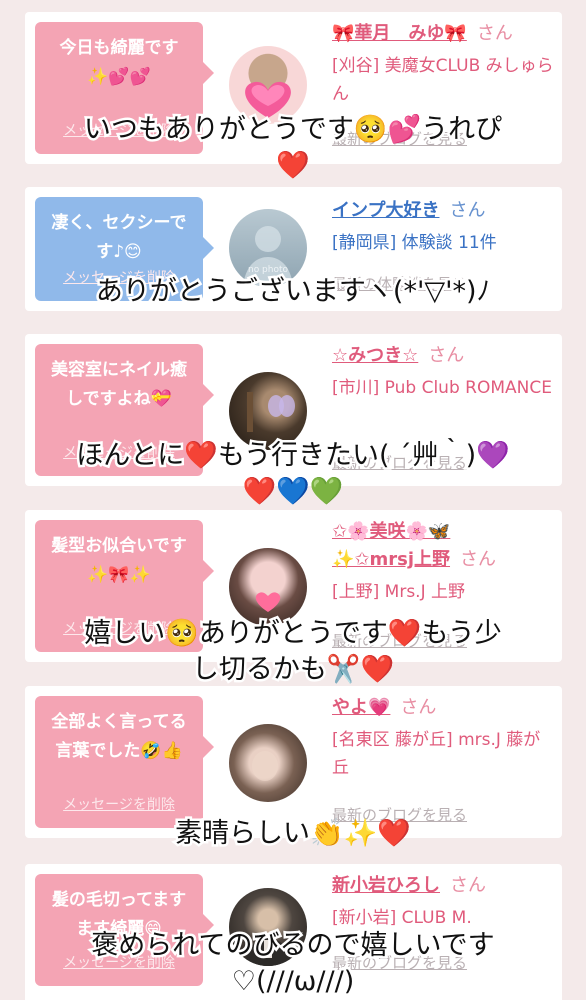 The image size is (586, 1000). I want to click on message-text: 凄く、セクシーです♪😊, so click(119, 237).